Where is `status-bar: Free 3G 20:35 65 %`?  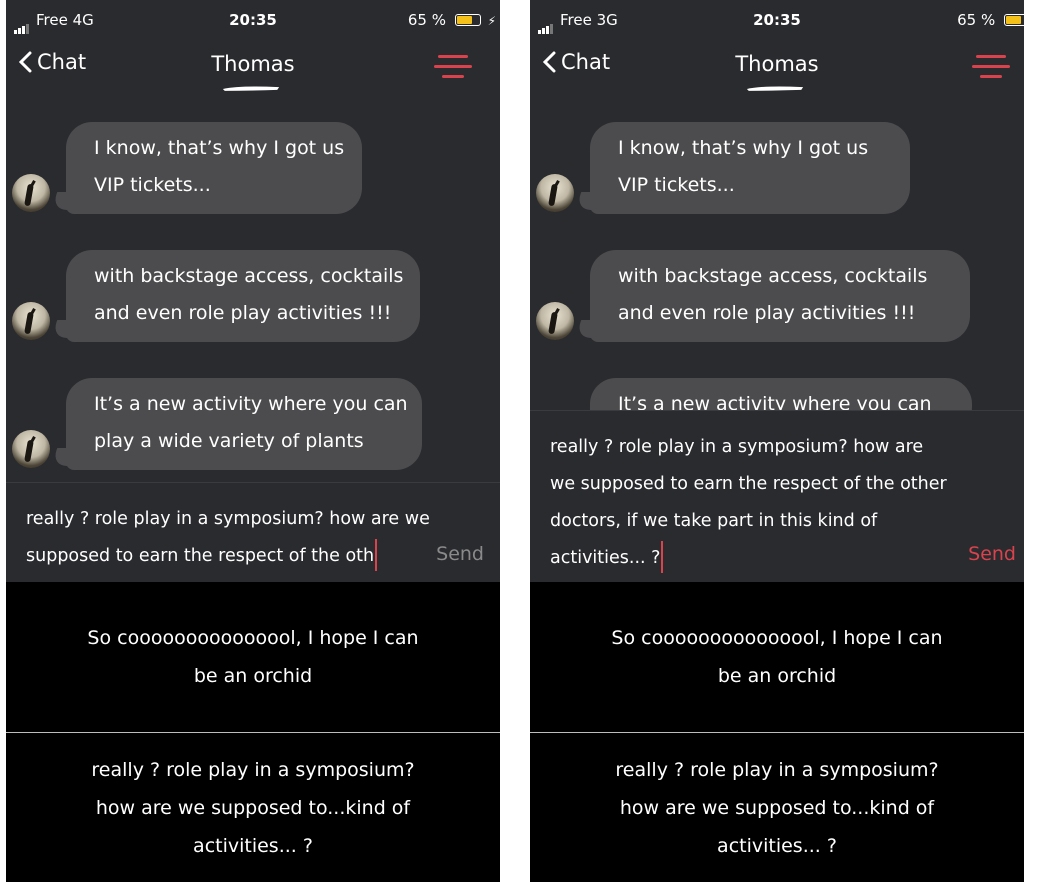 status-bar: Free 3G 20:35 65 % is located at coordinates (777, 20).